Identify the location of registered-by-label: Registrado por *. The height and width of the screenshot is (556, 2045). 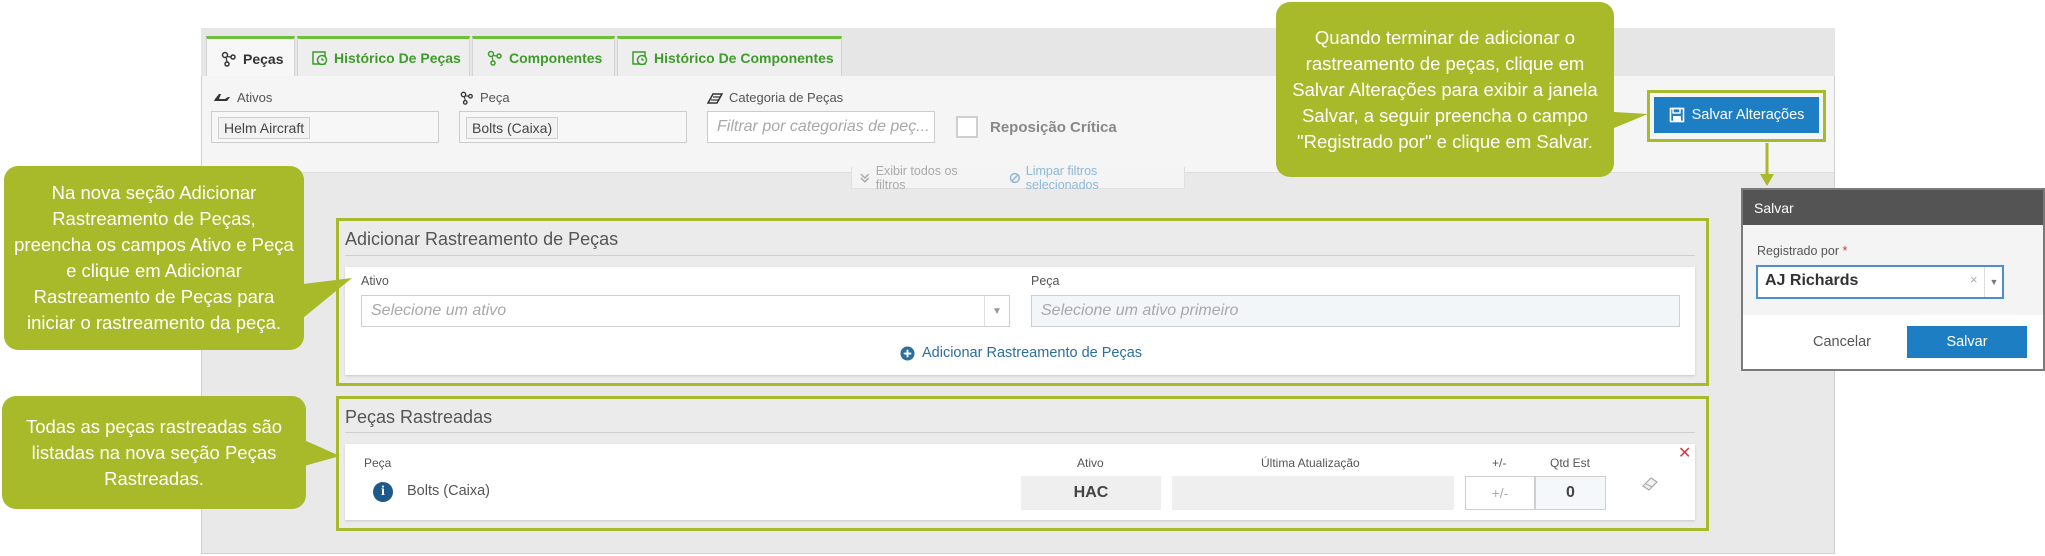
(1802, 251).